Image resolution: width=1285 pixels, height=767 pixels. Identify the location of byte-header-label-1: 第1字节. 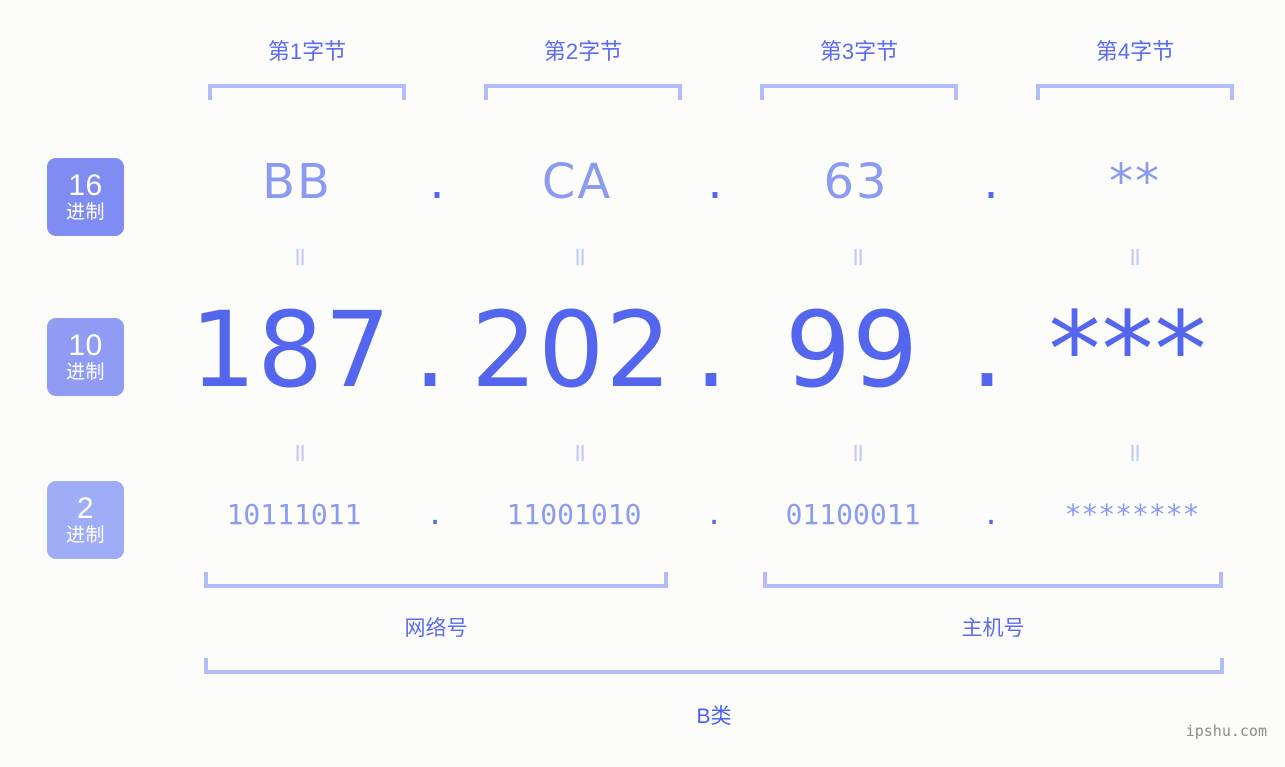
(307, 51).